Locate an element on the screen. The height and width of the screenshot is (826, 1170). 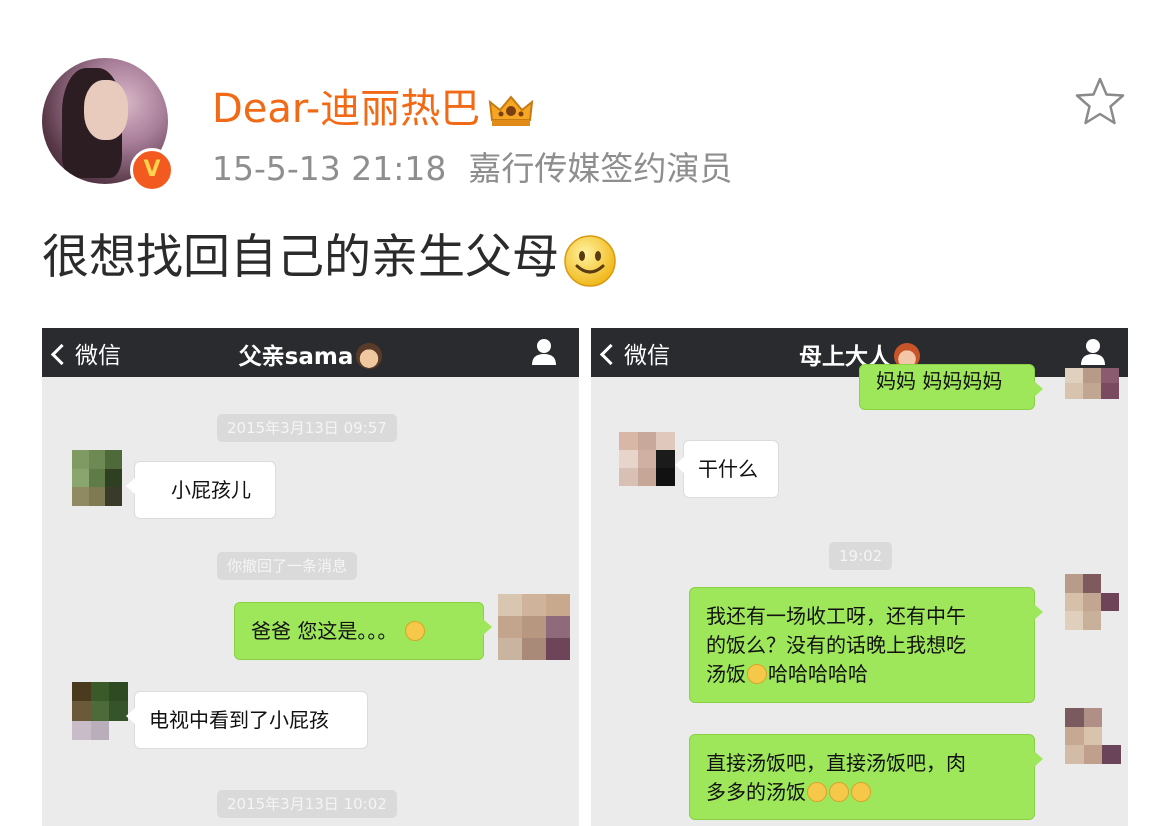
post-text: 很想找回自己的亲生父母 is located at coordinates (329, 253).